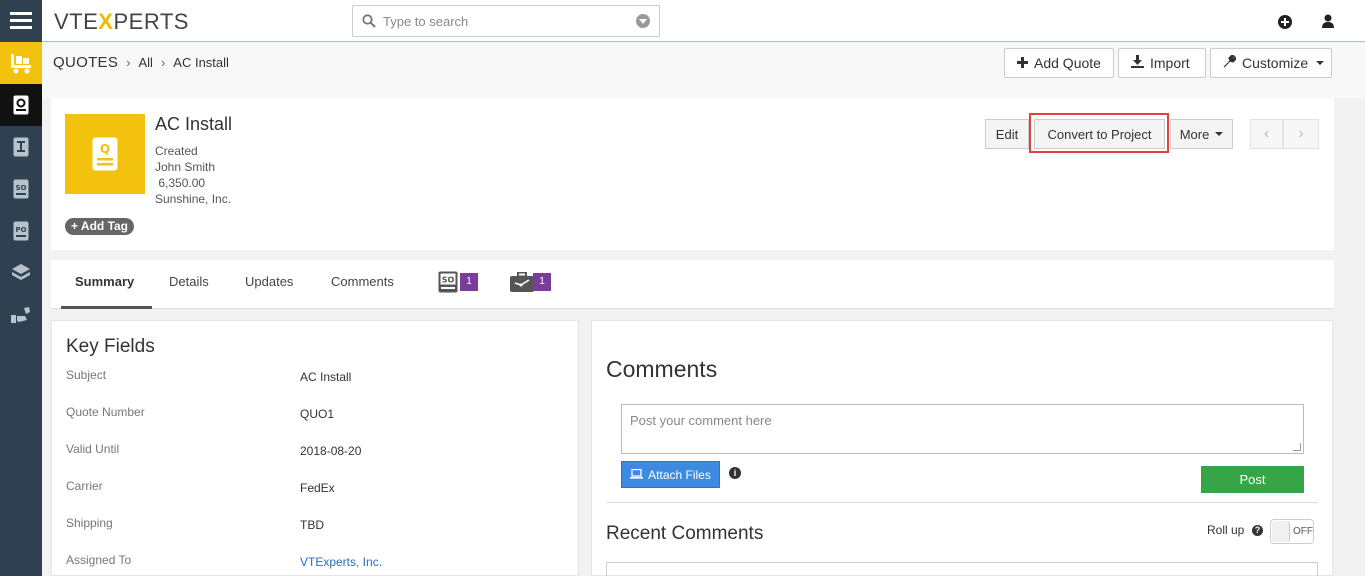 The image size is (1365, 576). I want to click on projects-briefcase-icon, so click(522, 283).